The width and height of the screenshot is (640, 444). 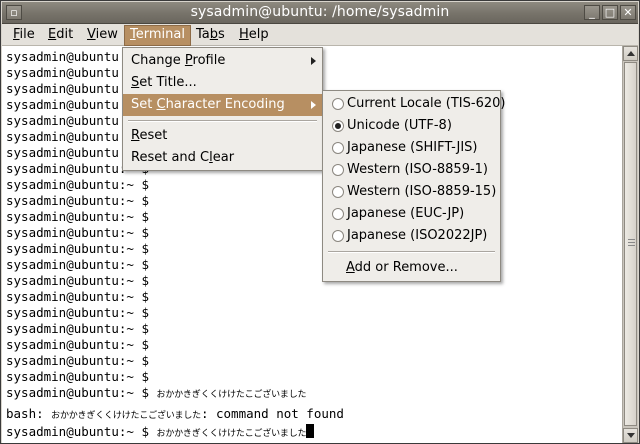 I want to click on encoding-option-iso-8859-1: Western (ISO-8859-1), so click(x=411, y=170).